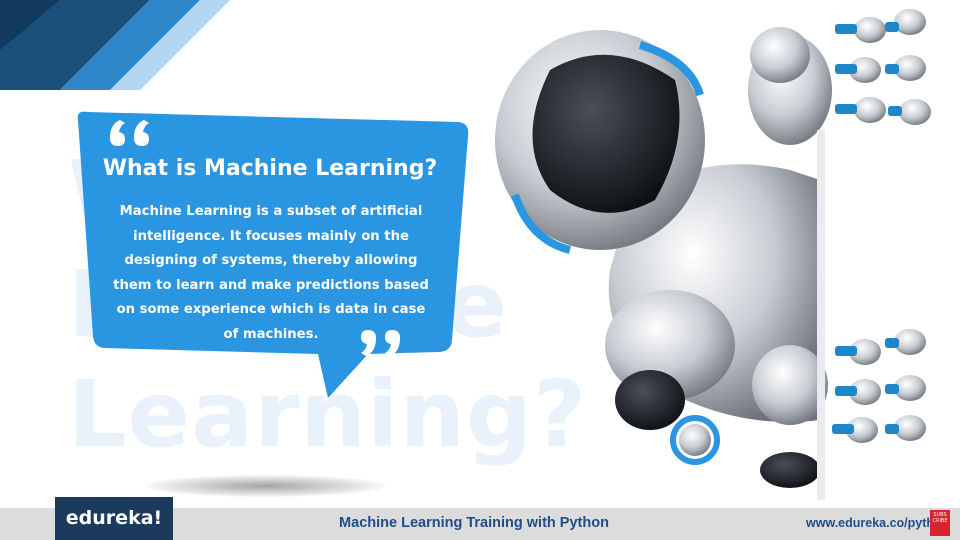 This screenshot has width=960, height=540. What do you see at coordinates (270, 168) in the screenshot?
I see `bubble-title: What is Machine Learning?` at bounding box center [270, 168].